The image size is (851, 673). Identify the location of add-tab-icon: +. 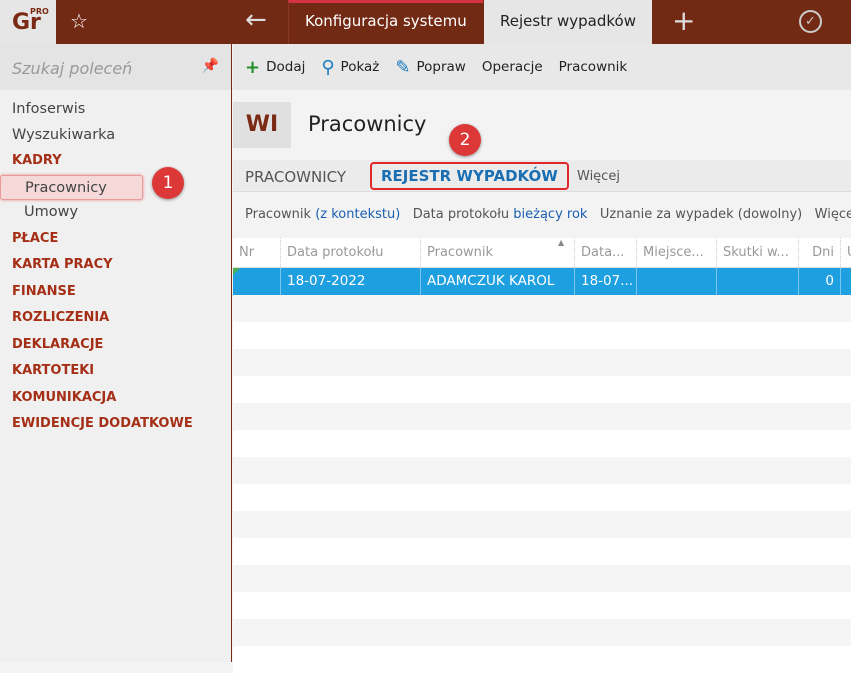
(683, 20).